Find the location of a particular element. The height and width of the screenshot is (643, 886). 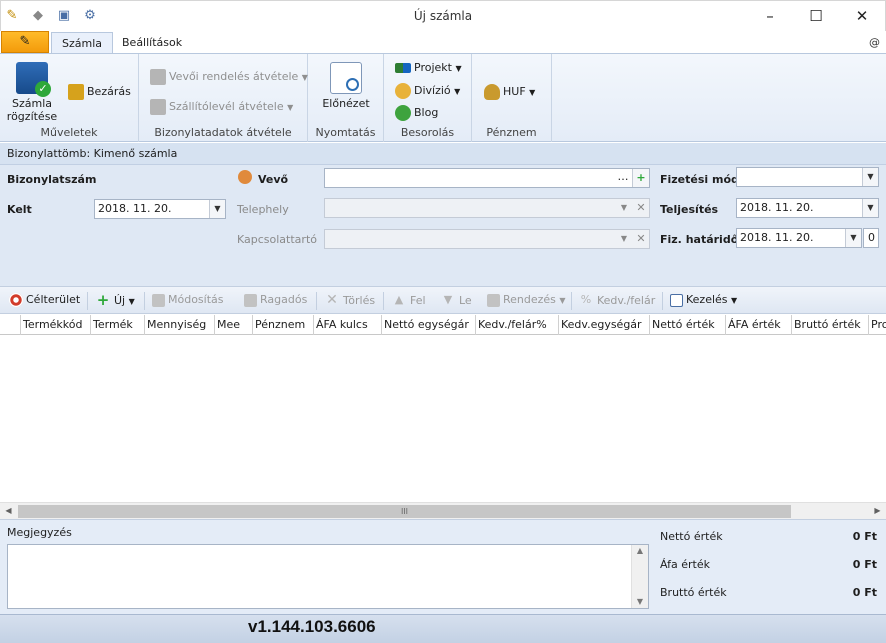

close-button: ✕ is located at coordinates (862, 16).